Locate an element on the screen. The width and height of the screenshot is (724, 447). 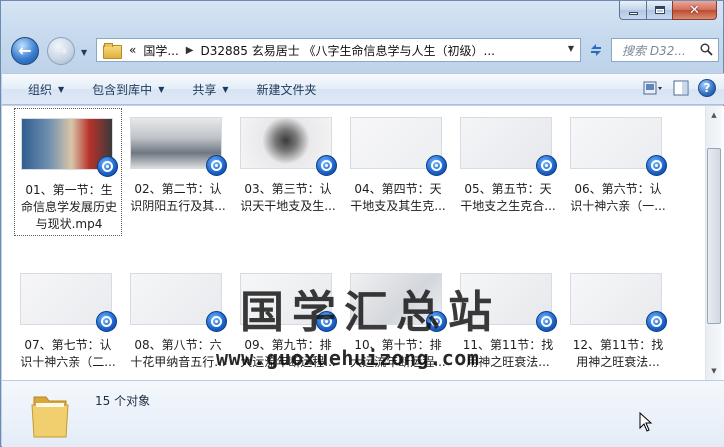
refresh-button is located at coordinates (596, 50).